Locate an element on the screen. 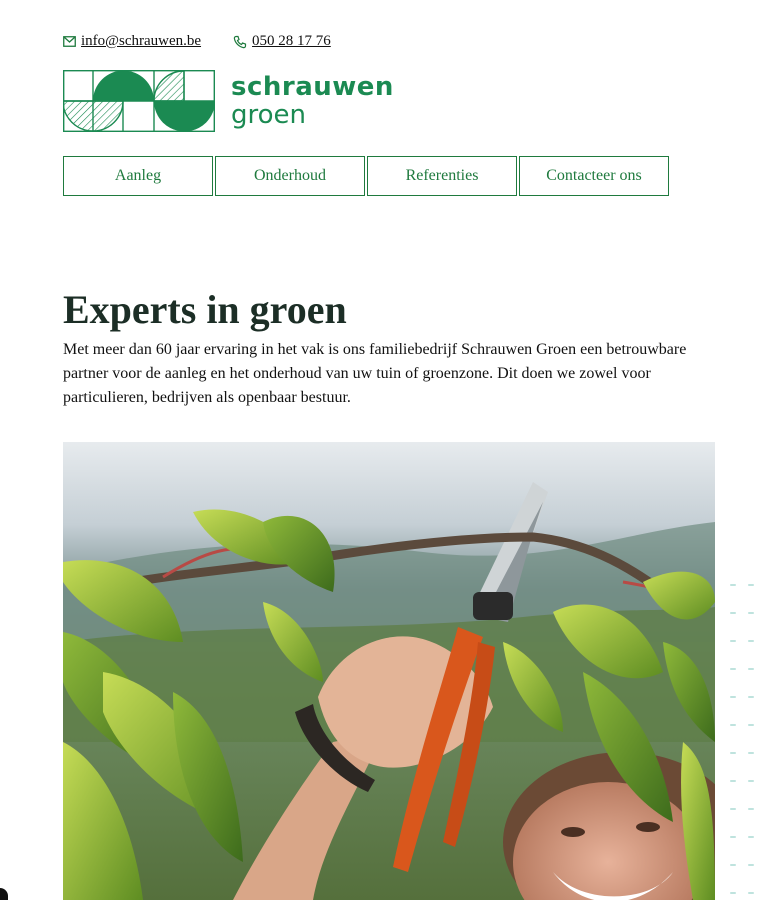 The image size is (778, 900). phone-icon is located at coordinates (240, 41).